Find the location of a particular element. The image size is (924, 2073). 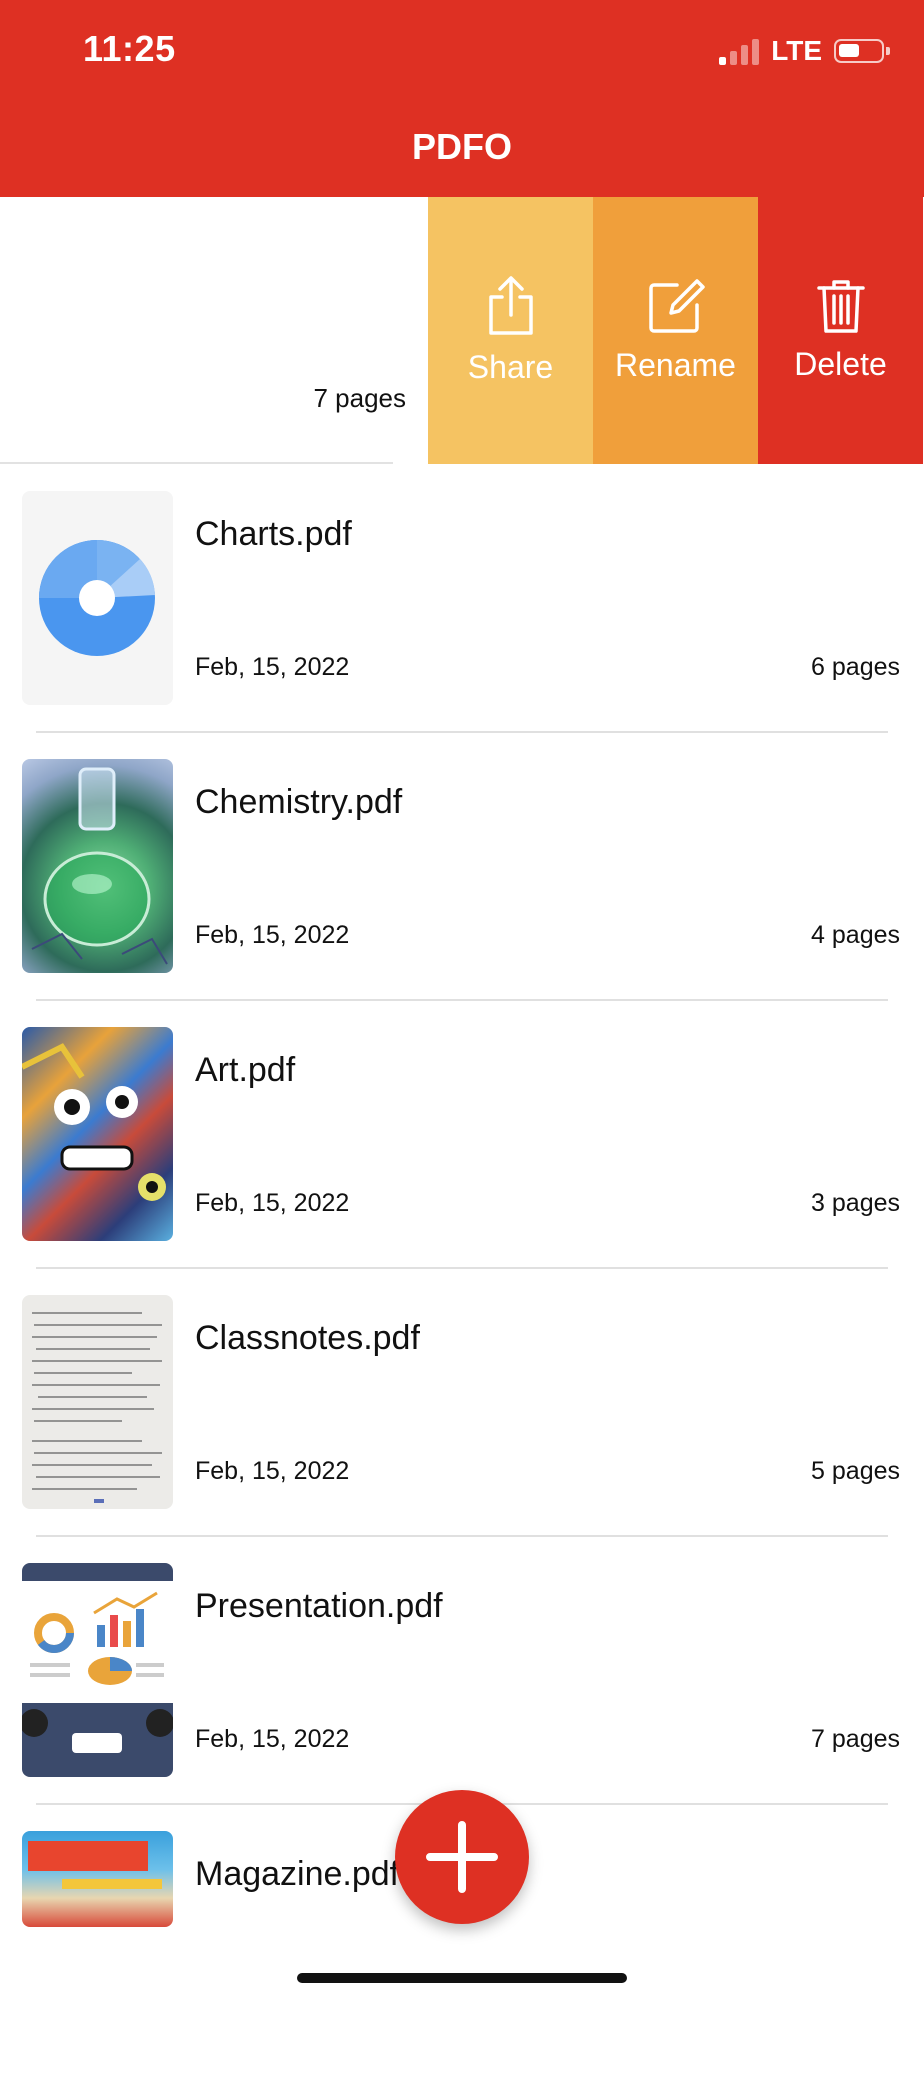

file-name: Charts.pdf is located at coordinates (273, 534).